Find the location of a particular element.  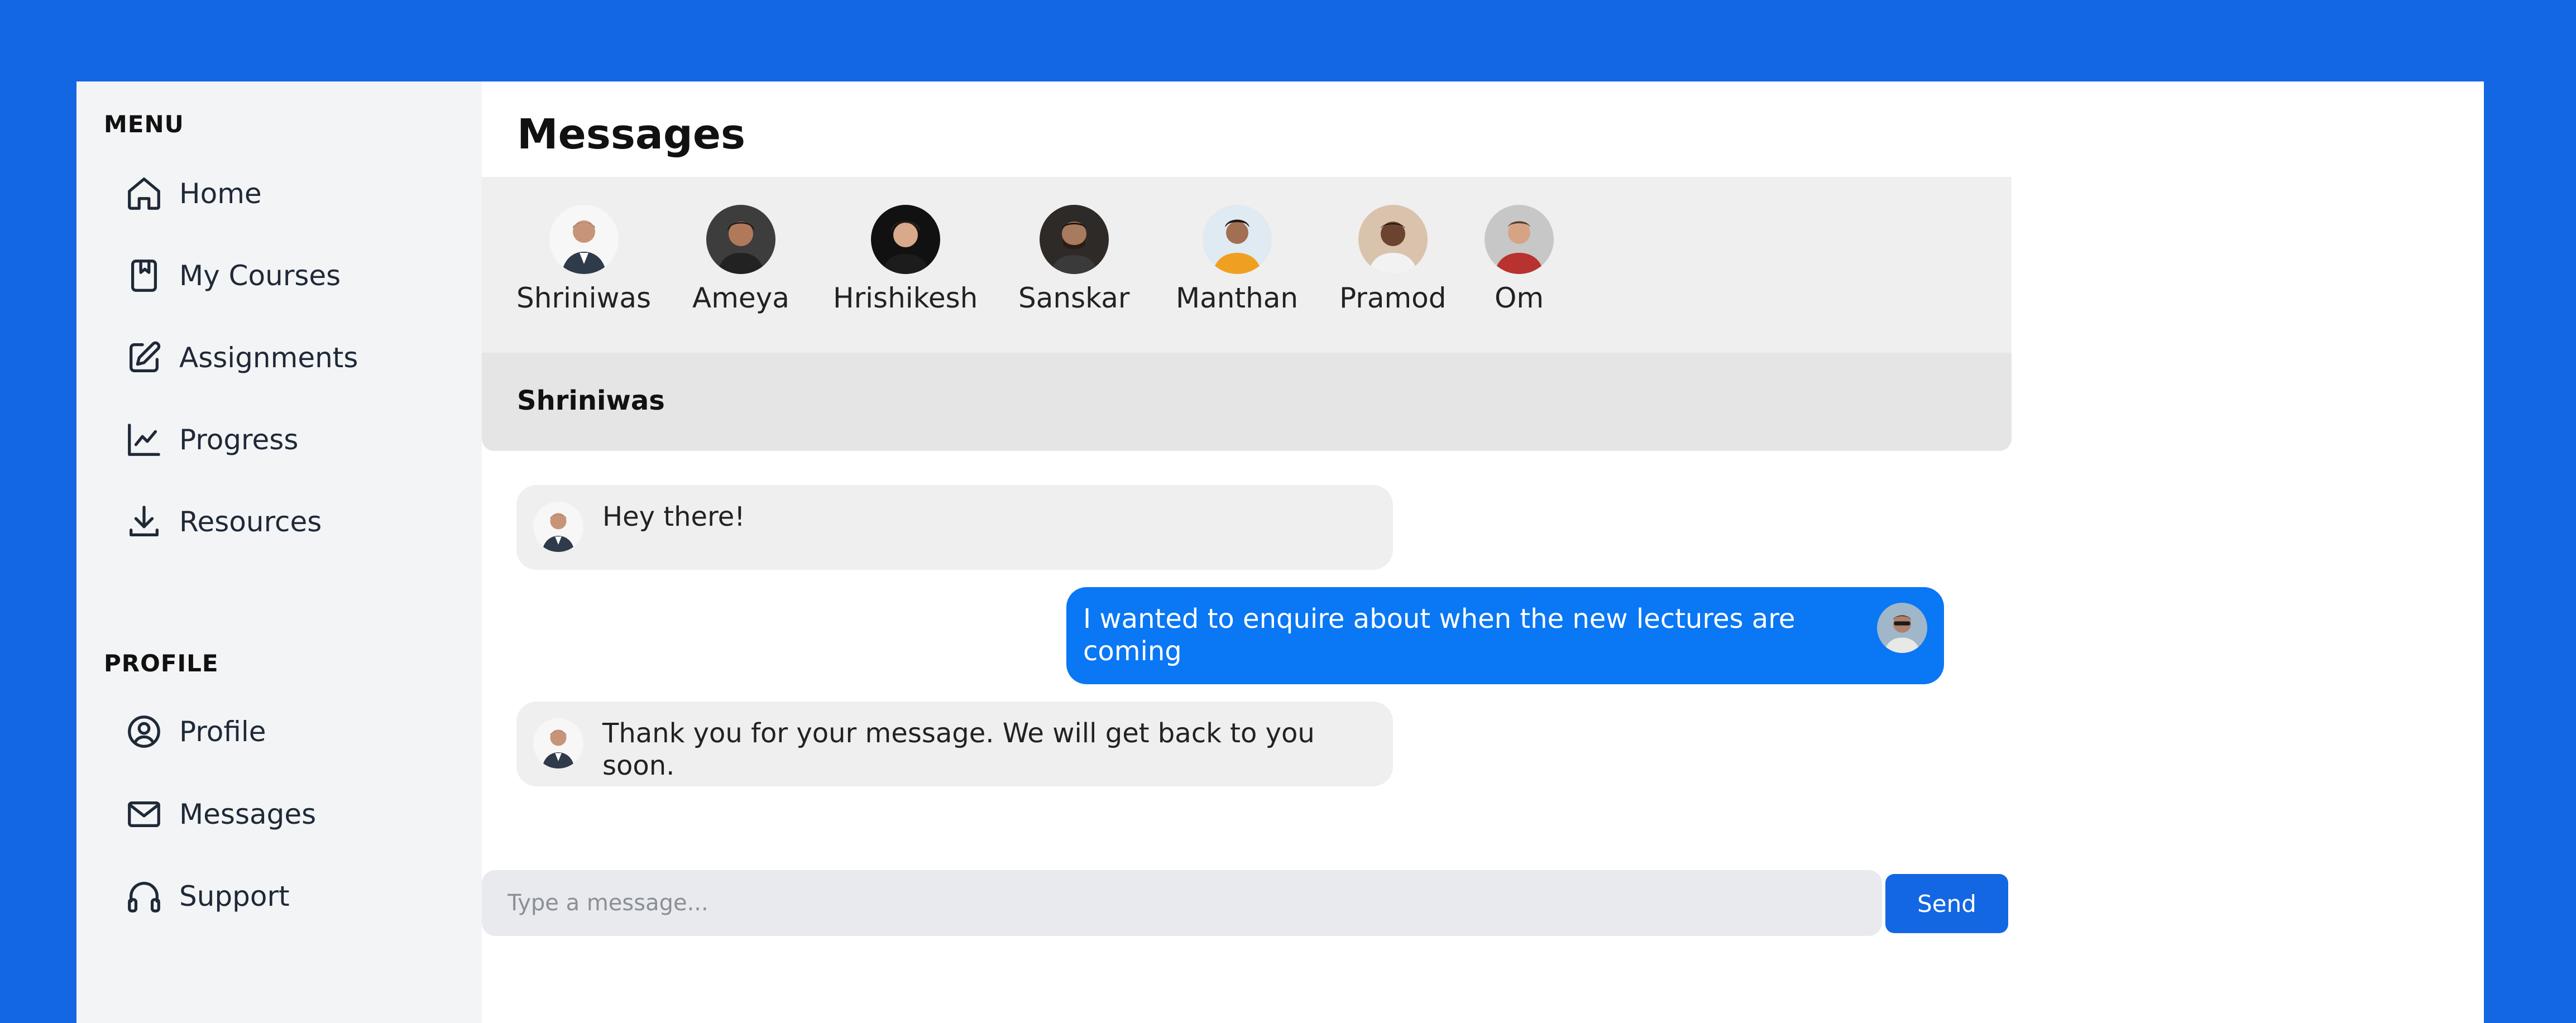

contact-name: Om is located at coordinates (1519, 298).